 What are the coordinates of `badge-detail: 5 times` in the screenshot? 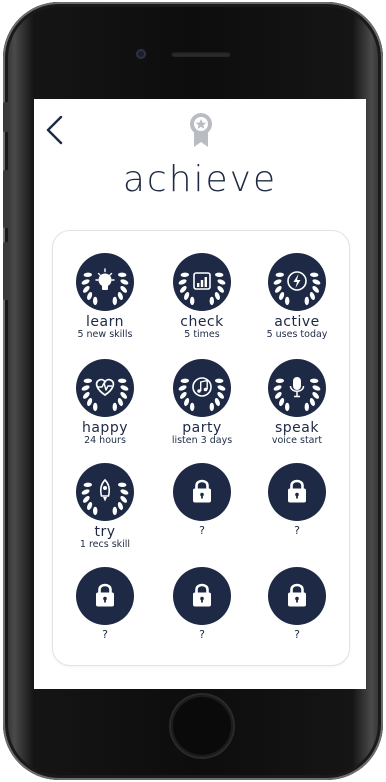 It's located at (202, 334).